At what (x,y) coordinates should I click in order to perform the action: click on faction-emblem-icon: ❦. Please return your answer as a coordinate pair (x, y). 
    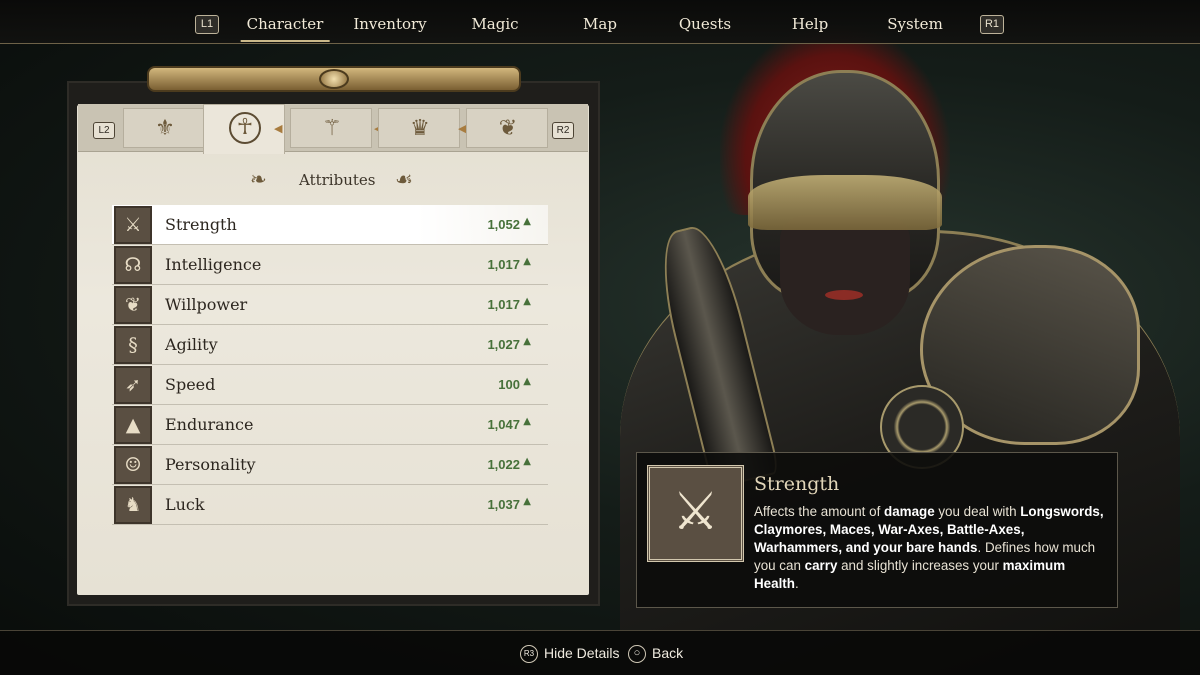
    Looking at the image, I should click on (508, 128).